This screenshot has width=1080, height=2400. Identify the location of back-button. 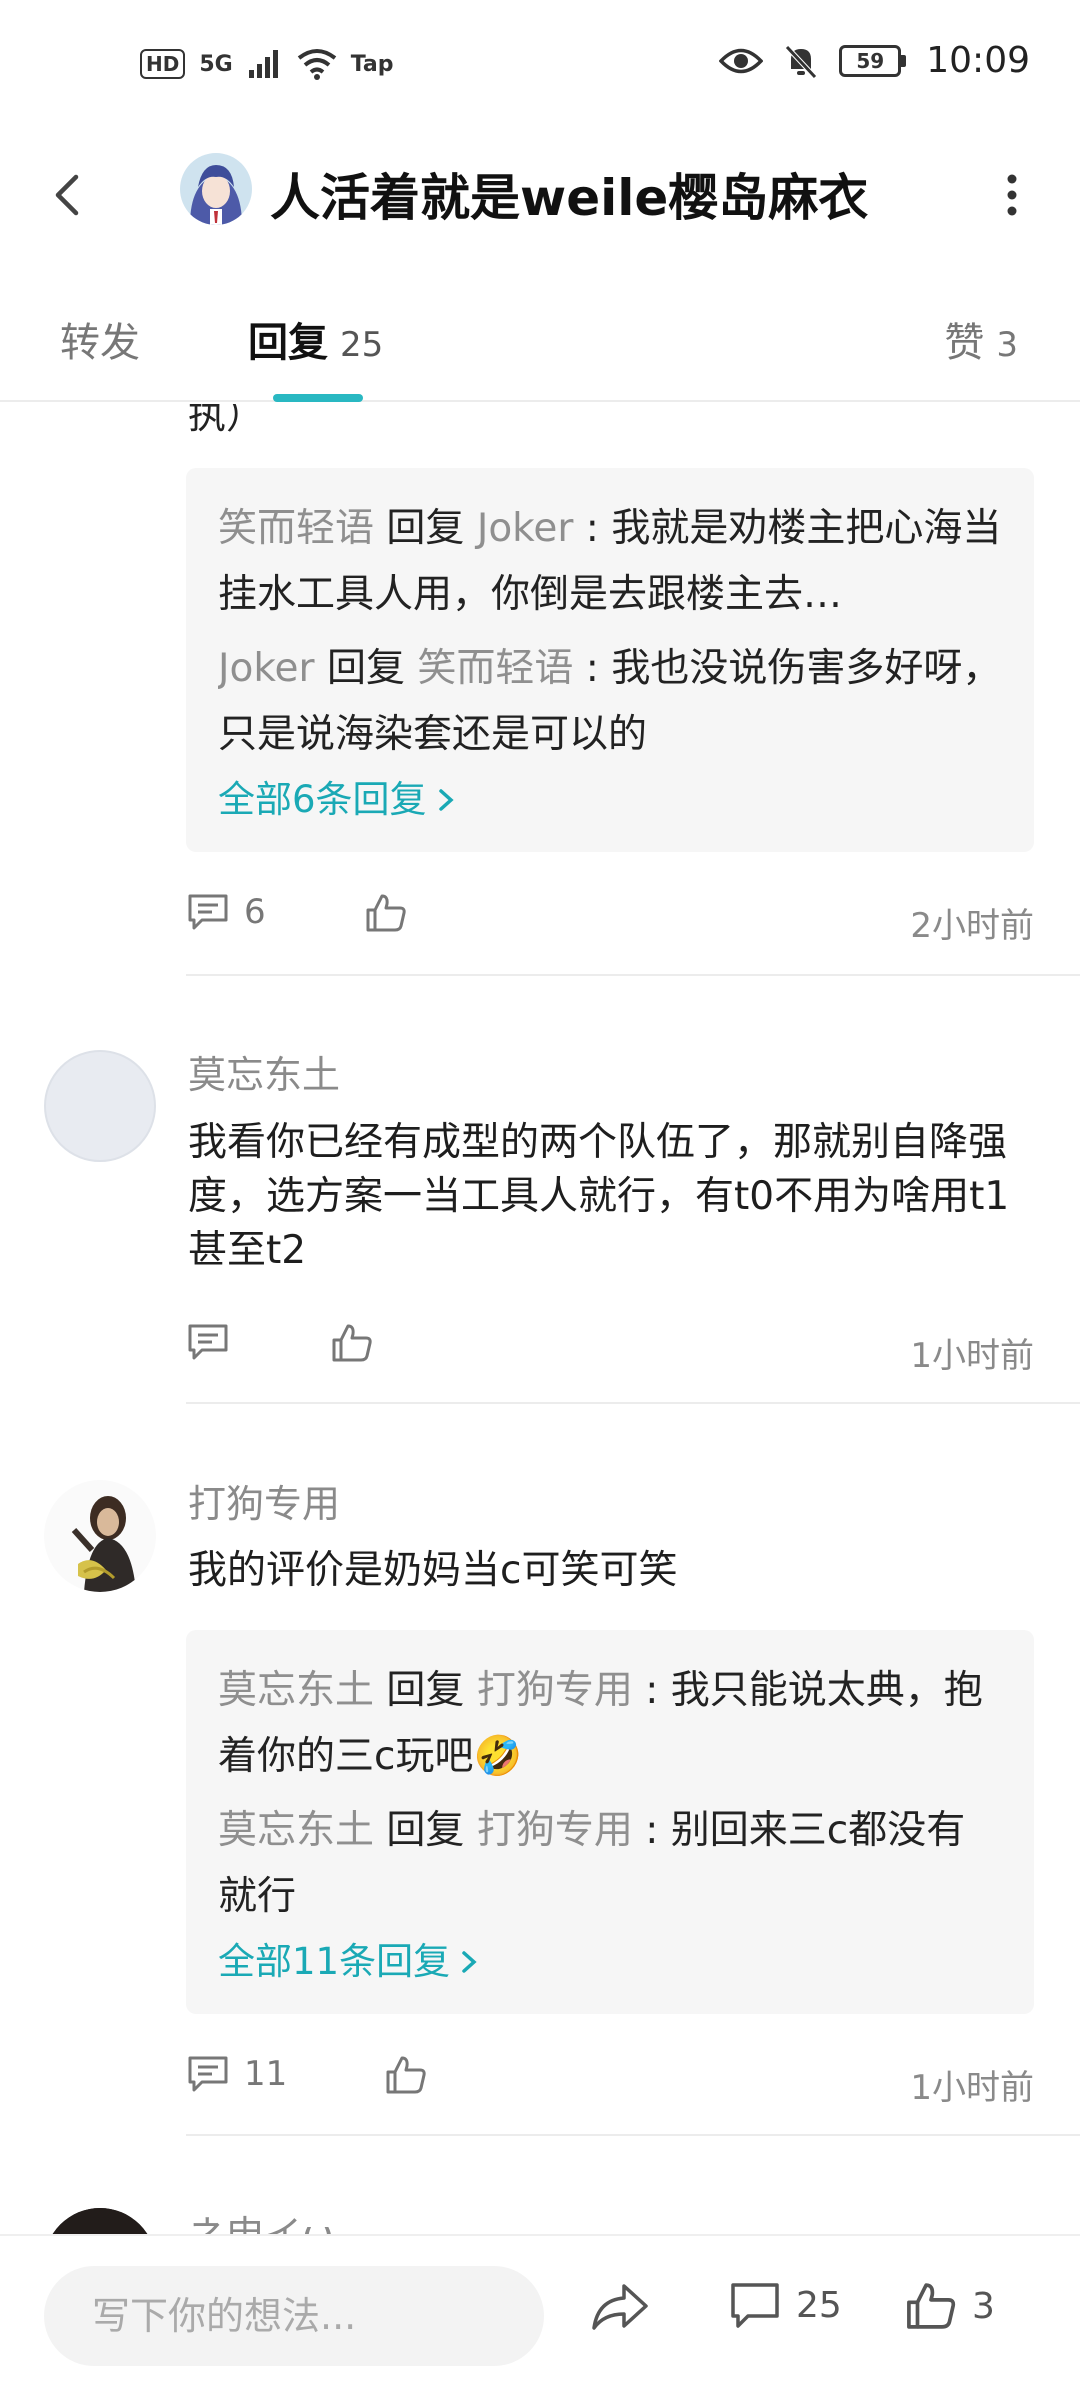
(70, 195).